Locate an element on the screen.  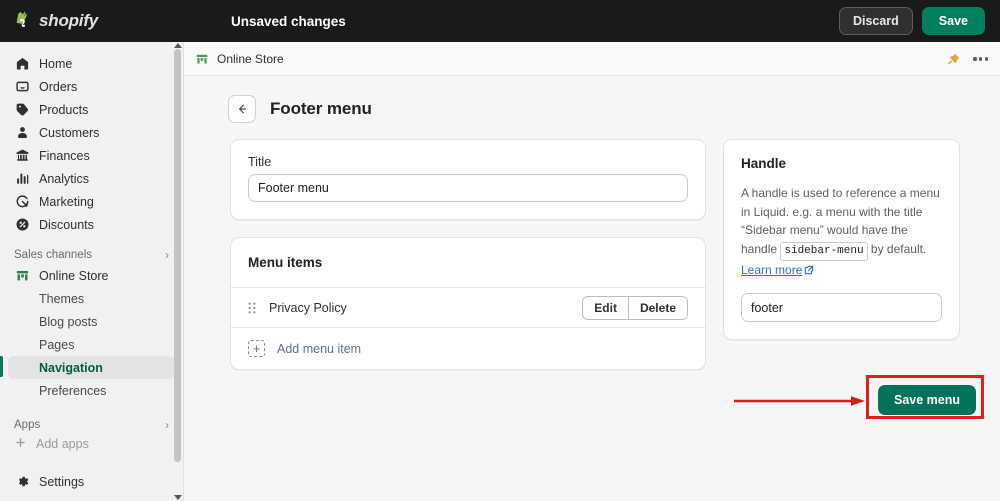
sidebar-bottom: Settings is located at coordinates (91, 481).